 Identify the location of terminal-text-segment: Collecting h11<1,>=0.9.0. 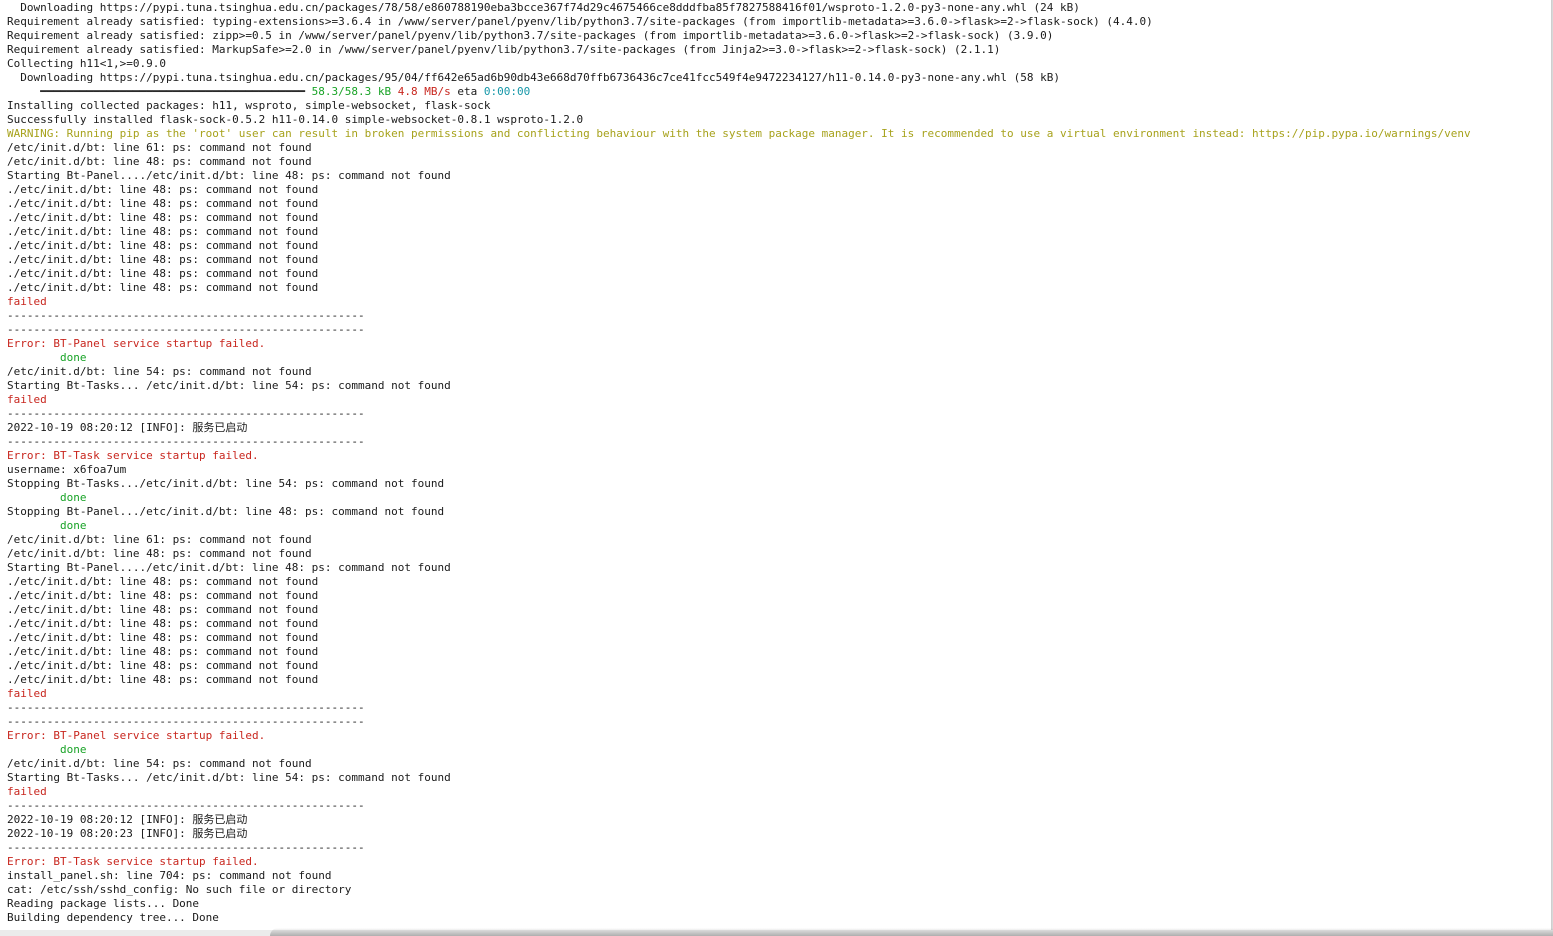
(86, 63).